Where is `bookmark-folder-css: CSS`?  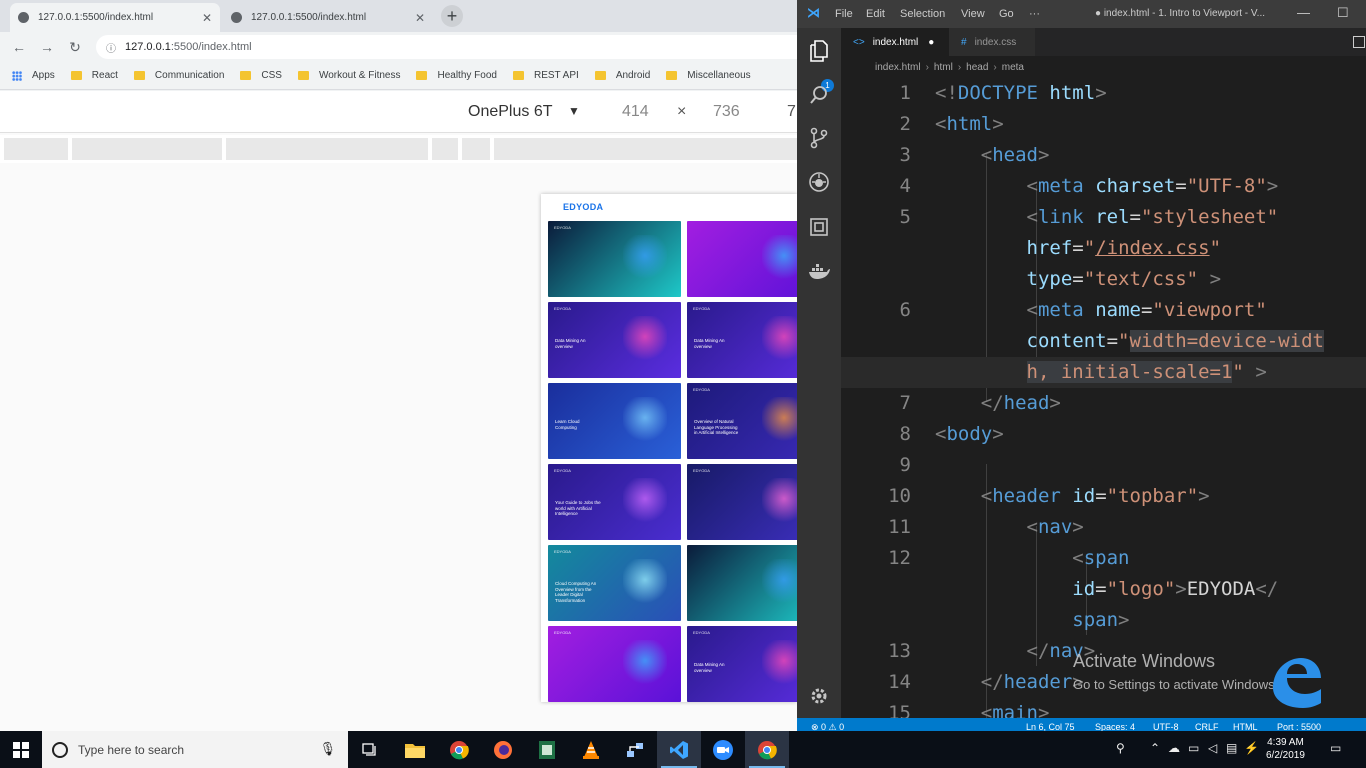
bookmark-folder-css: CSS is located at coordinates (261, 75).